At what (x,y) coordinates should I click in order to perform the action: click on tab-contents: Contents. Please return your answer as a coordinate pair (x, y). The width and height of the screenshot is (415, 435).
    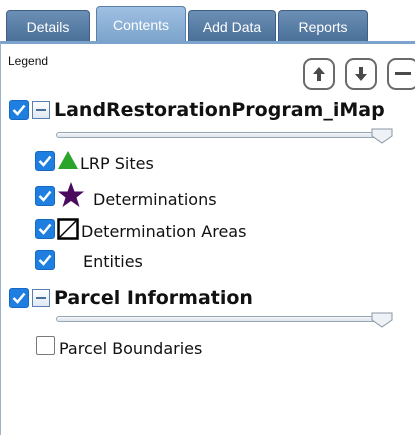
    Looking at the image, I should click on (141, 24).